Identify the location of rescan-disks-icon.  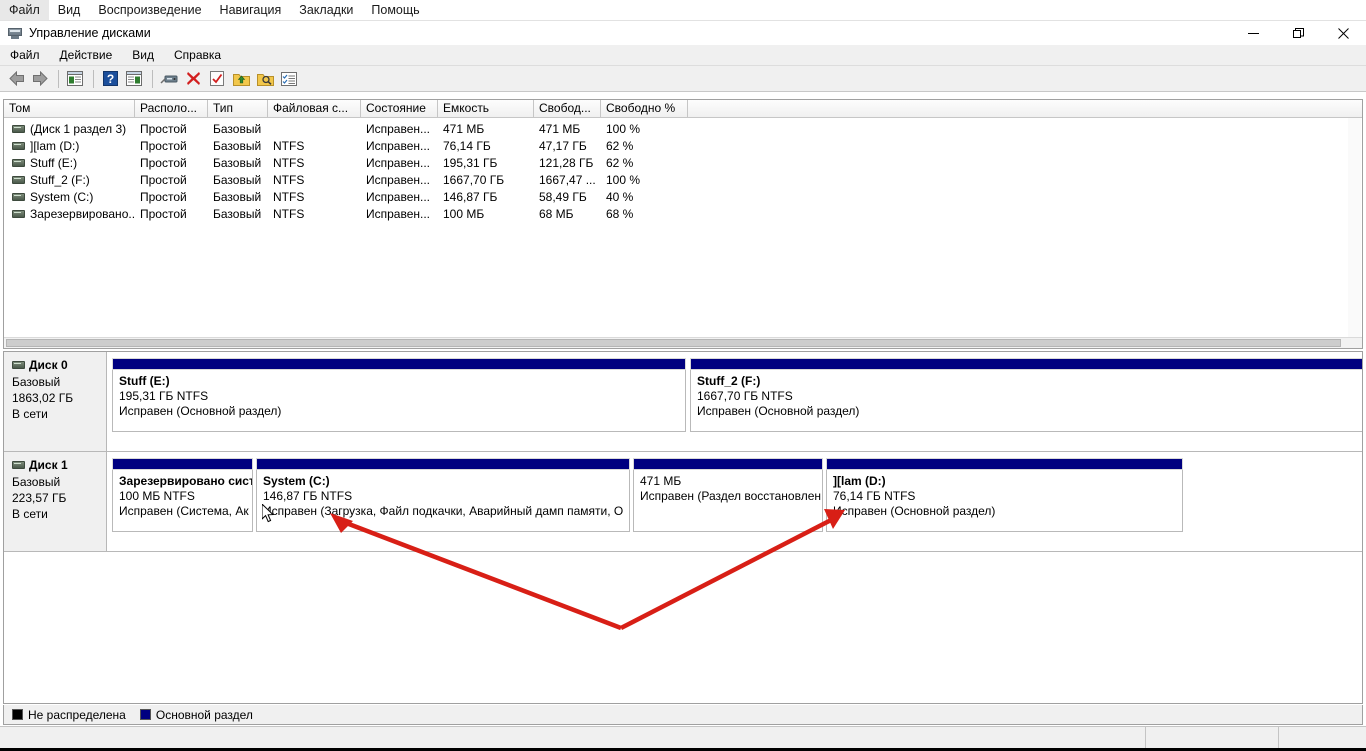
(217, 79).